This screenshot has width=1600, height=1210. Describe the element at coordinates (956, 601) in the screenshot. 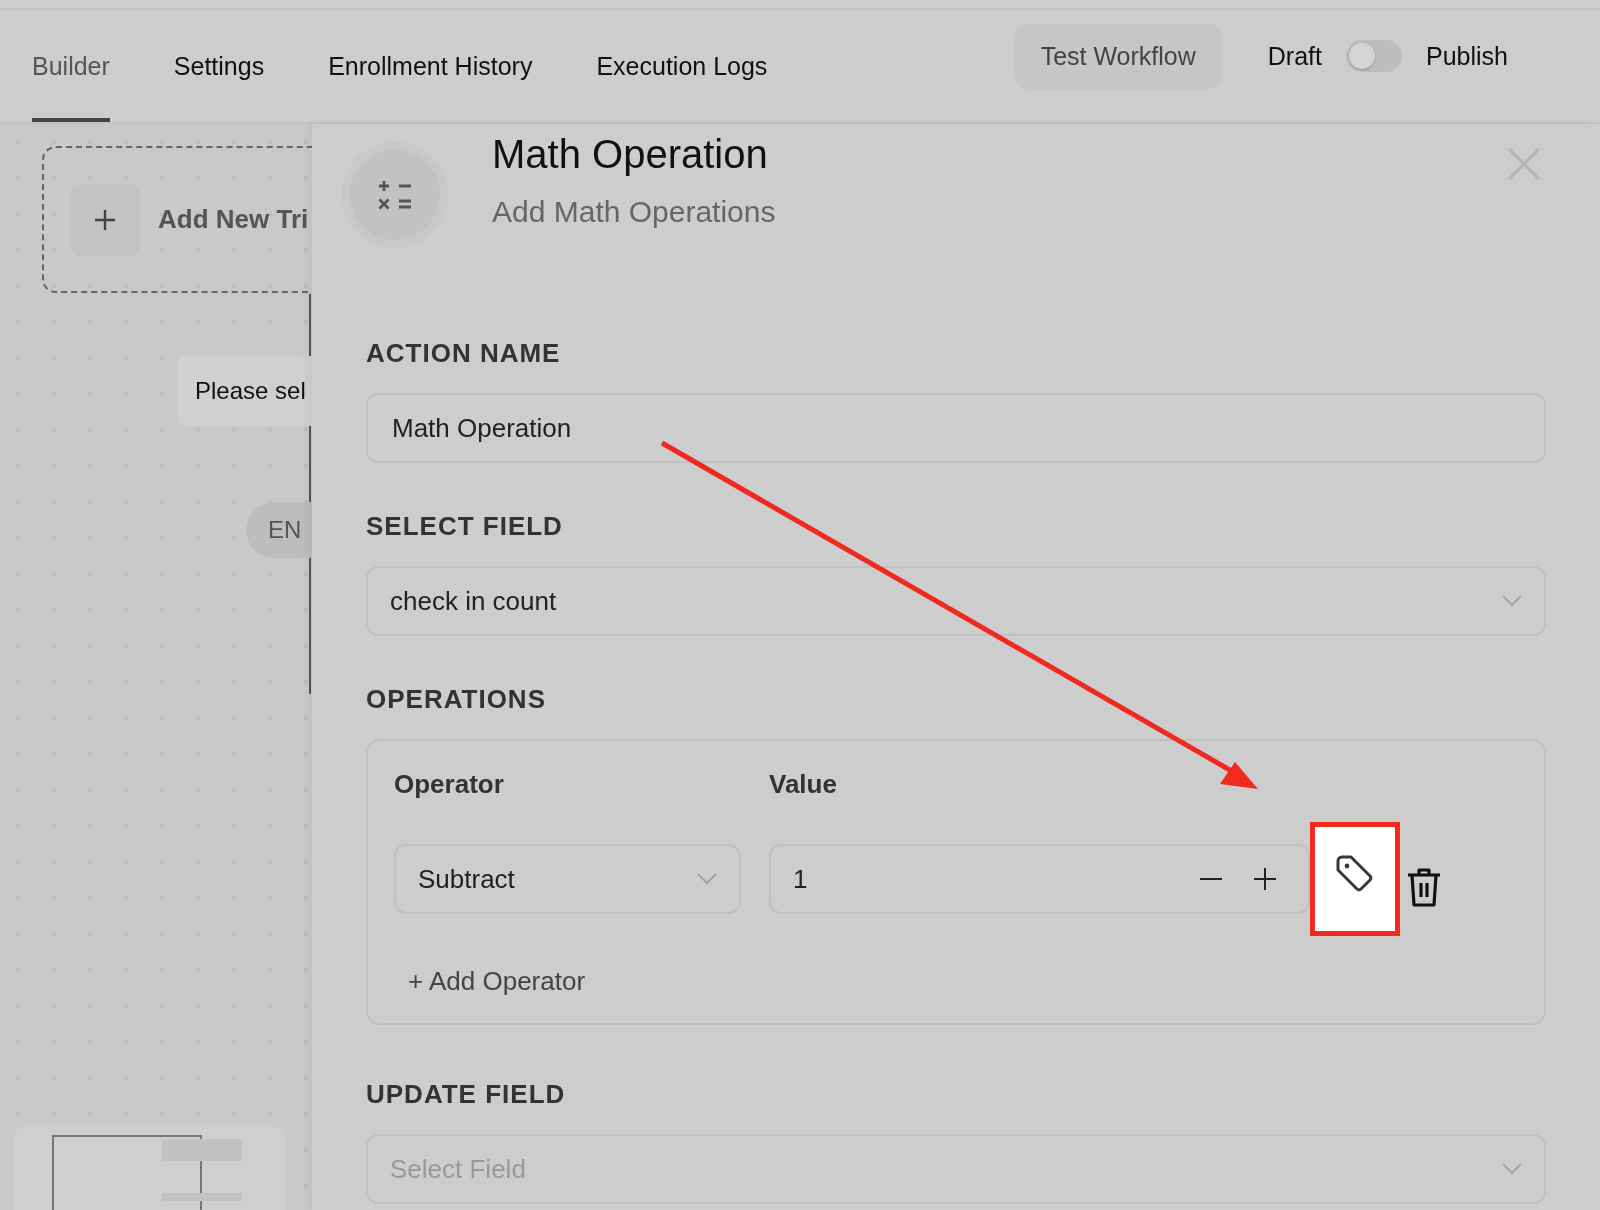

I see `source-field-dropdown: check in count` at that location.